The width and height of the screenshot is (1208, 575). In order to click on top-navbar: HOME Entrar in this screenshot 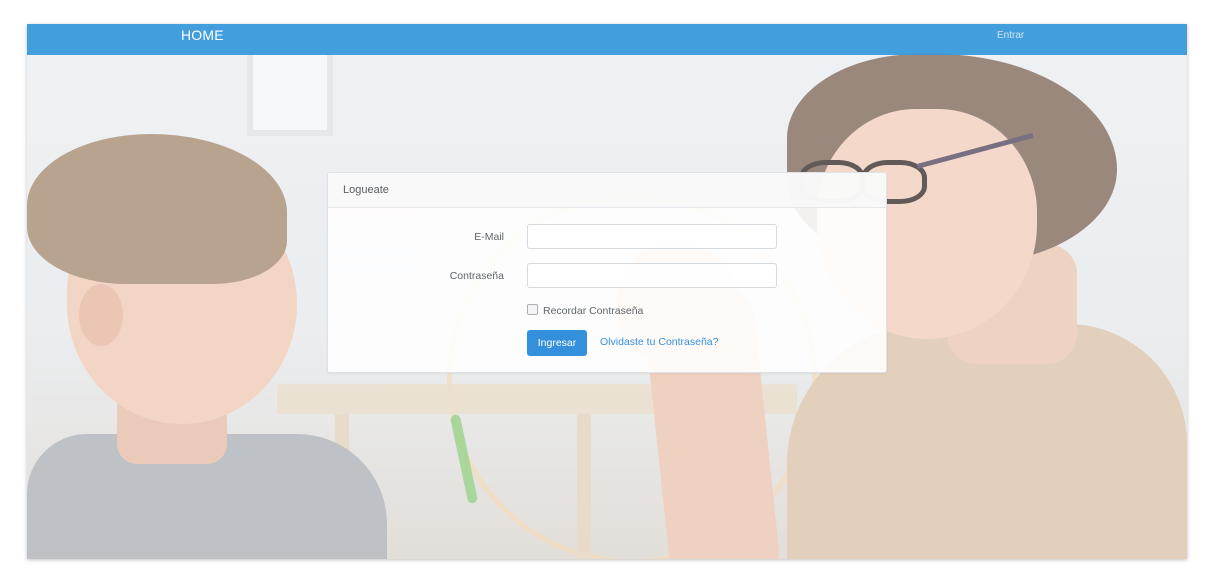, I will do `click(607, 39)`.